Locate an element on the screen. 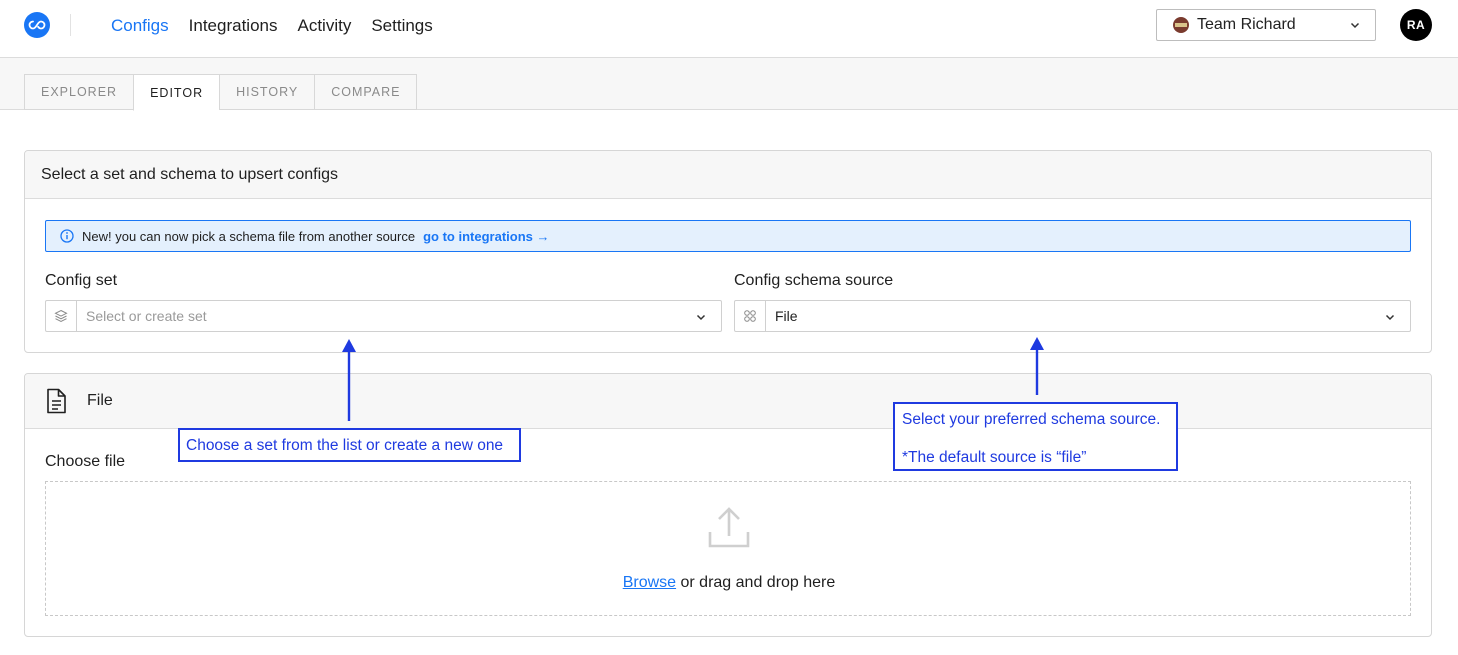 The width and height of the screenshot is (1458, 655). tab-editor: EDITOR is located at coordinates (176, 92).